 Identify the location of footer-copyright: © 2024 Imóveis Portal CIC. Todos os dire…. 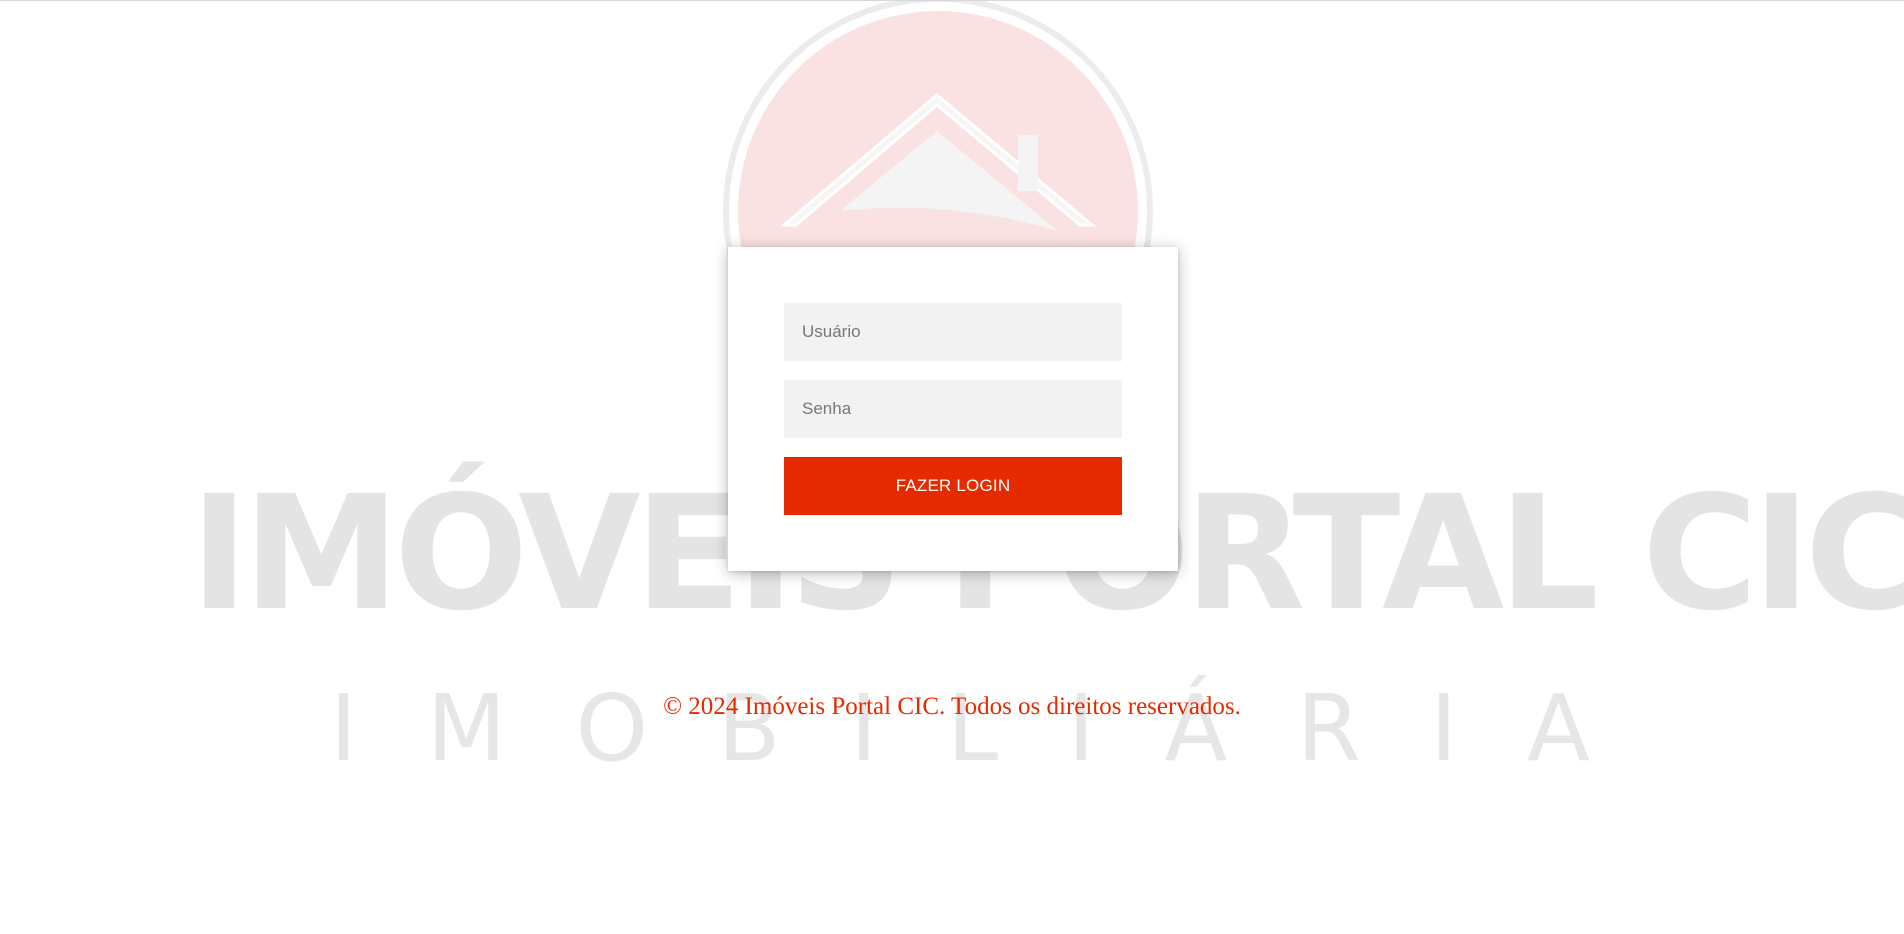
(952, 706).